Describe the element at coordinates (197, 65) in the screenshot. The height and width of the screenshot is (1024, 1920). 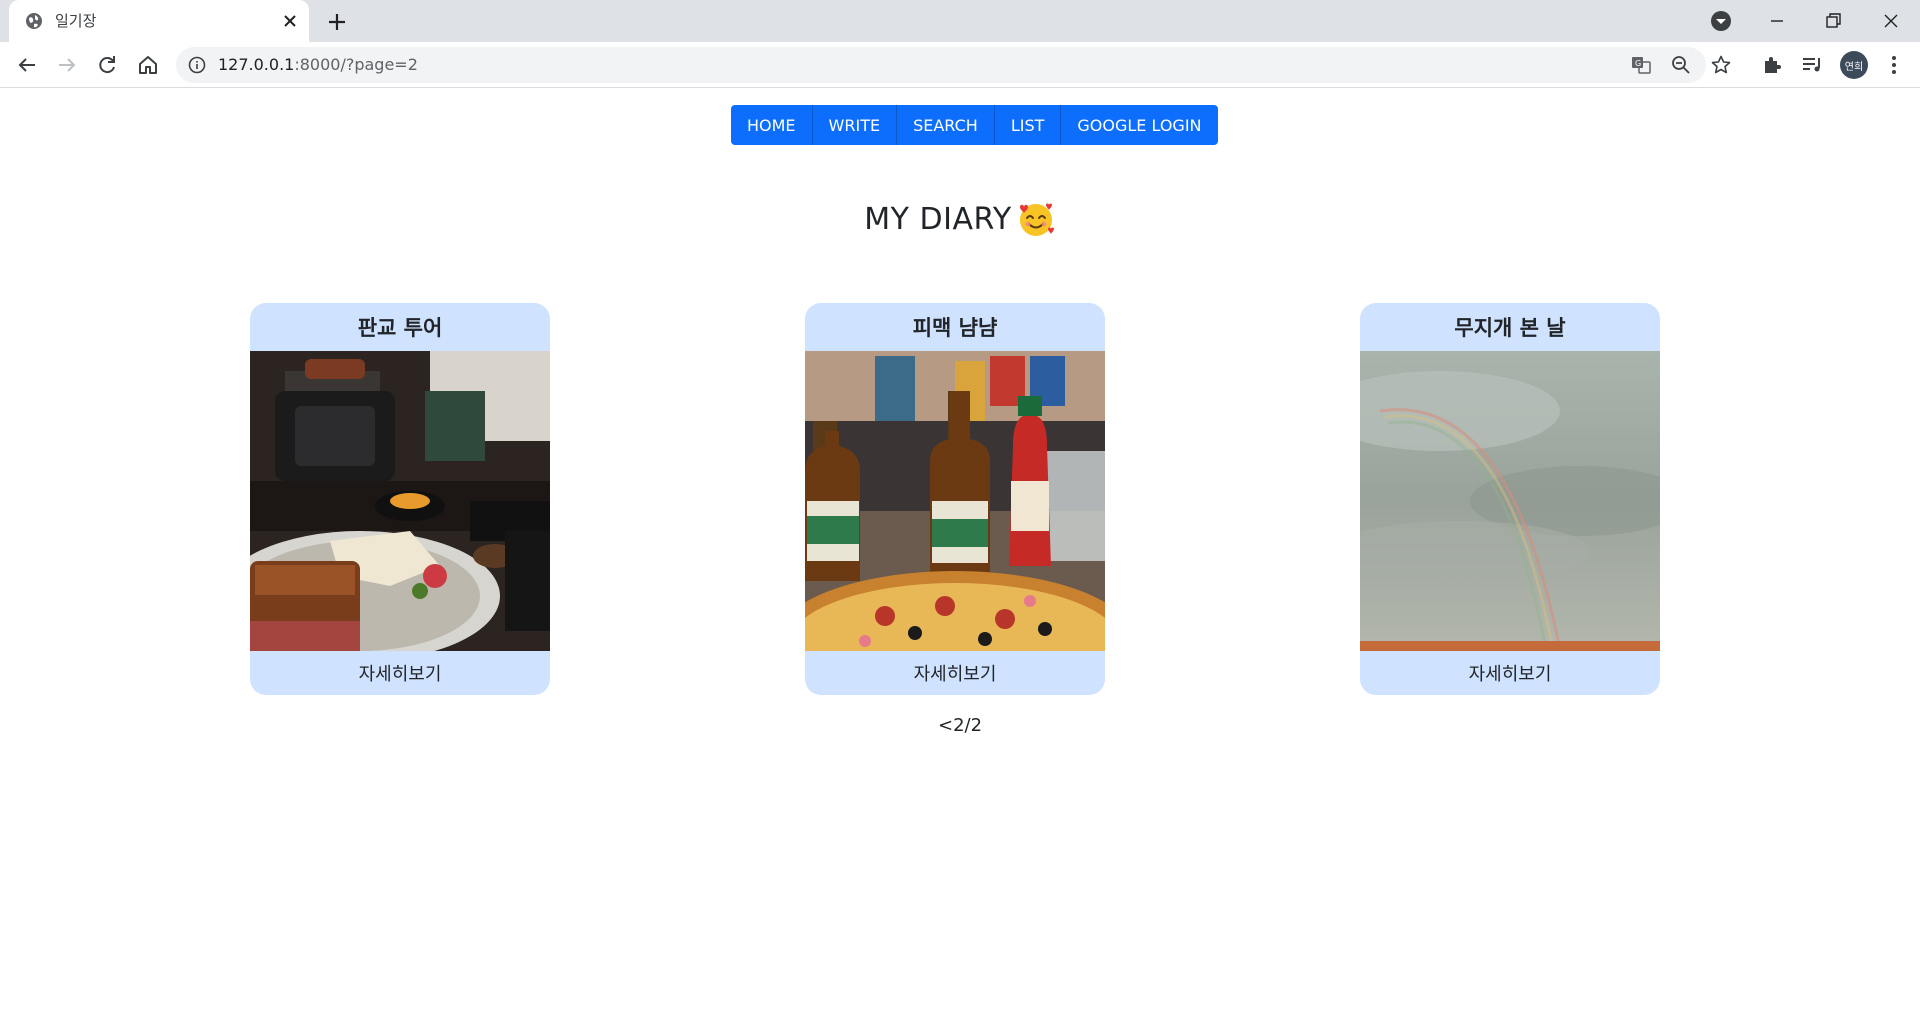
I see `info-icon` at that location.